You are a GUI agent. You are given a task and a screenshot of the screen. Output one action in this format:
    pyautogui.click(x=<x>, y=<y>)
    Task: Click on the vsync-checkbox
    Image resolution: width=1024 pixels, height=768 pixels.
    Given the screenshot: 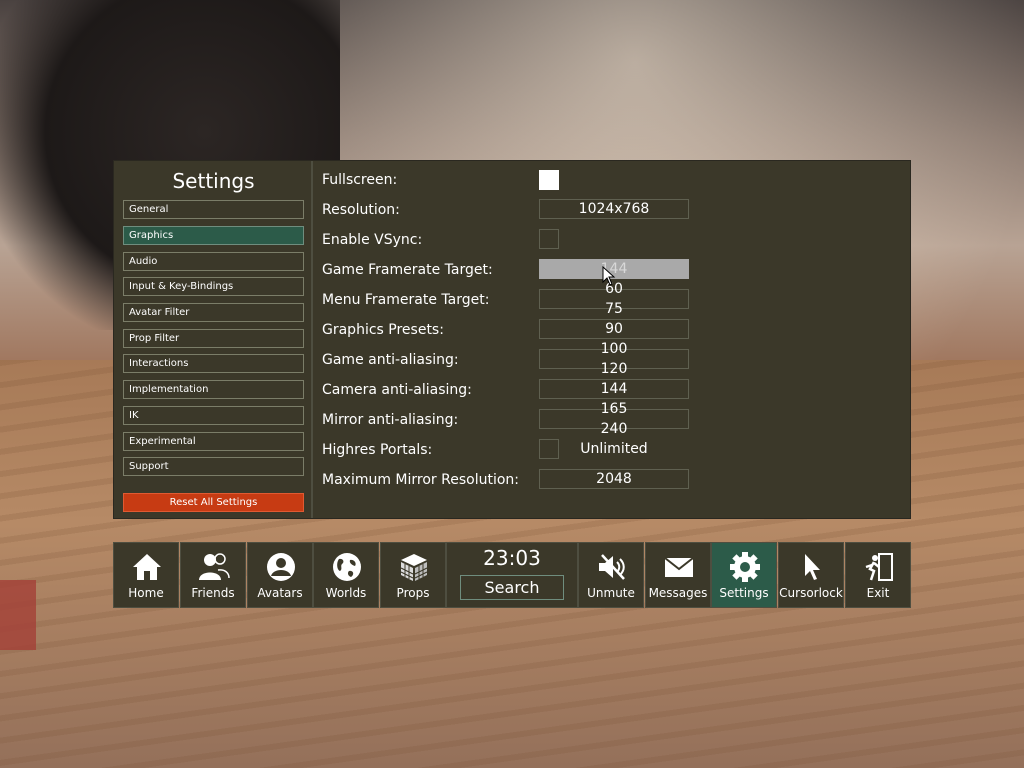 What is the action you would take?
    pyautogui.click(x=549, y=239)
    